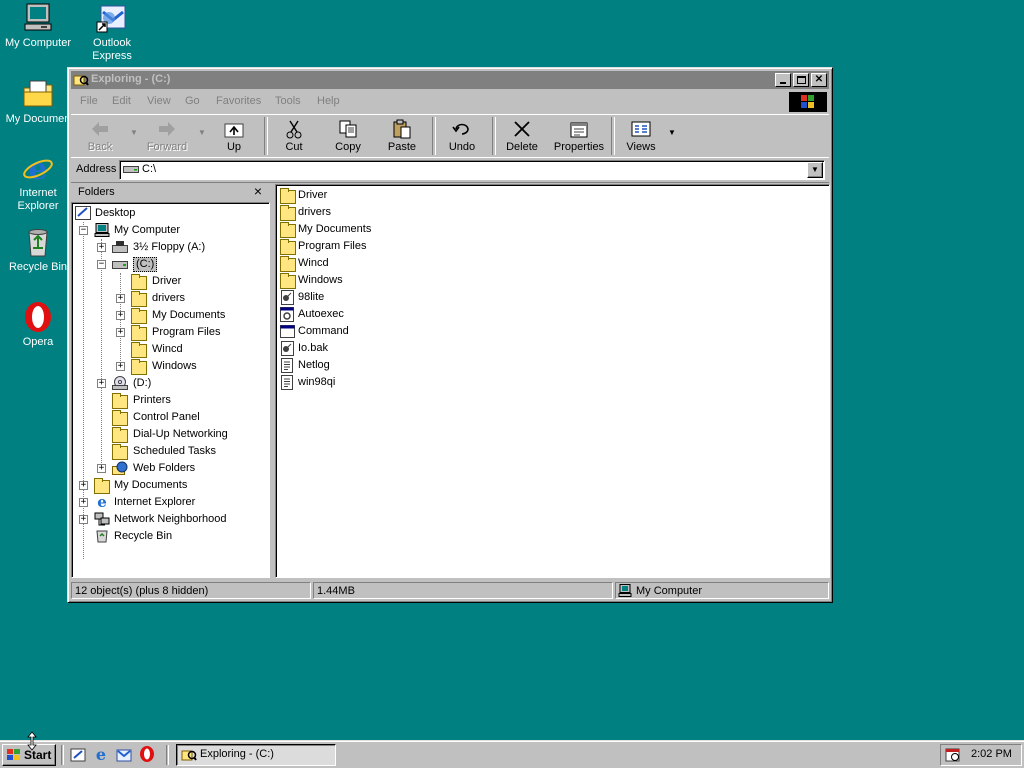 The image size is (1024, 768). I want to click on tree-label: Dial-Up Networking, so click(180, 434).